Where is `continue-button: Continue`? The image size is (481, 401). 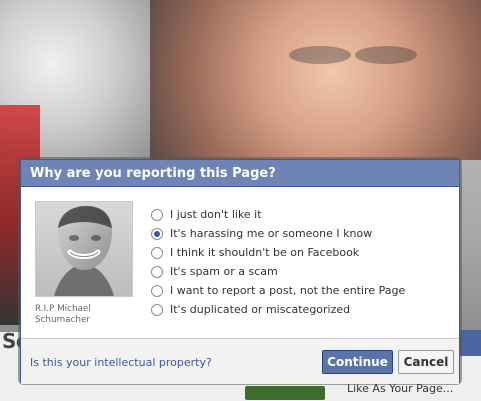 continue-button: Continue is located at coordinates (357, 362).